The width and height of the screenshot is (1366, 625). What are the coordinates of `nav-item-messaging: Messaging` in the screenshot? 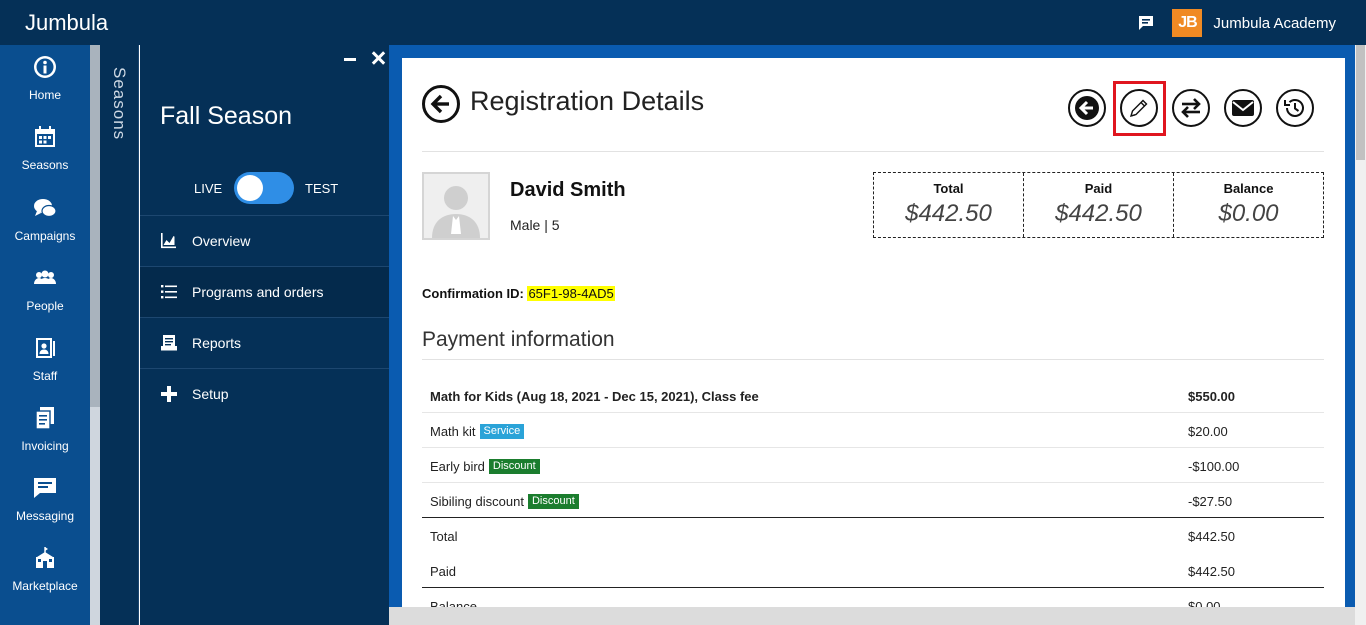 It's located at (45, 501).